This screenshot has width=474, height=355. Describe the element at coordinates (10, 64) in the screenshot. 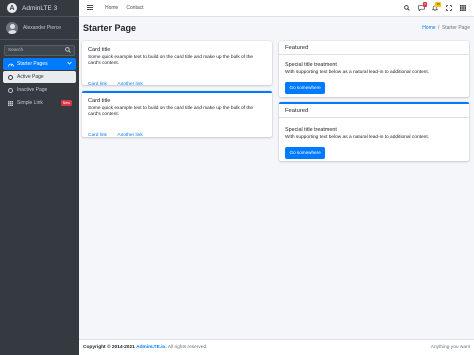

I see `tachometer-icon` at that location.